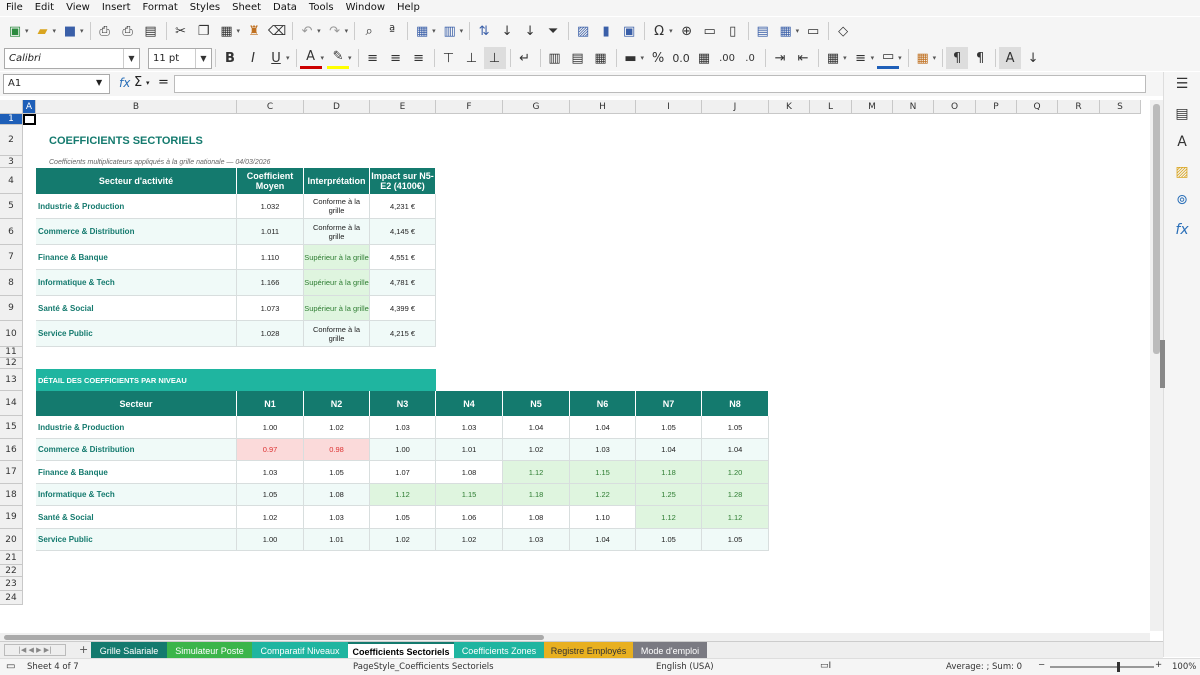 Image resolution: width=1200 pixels, height=675 pixels. I want to click on tab-sheet-3: Comparatif Niveaux, so click(300, 650).